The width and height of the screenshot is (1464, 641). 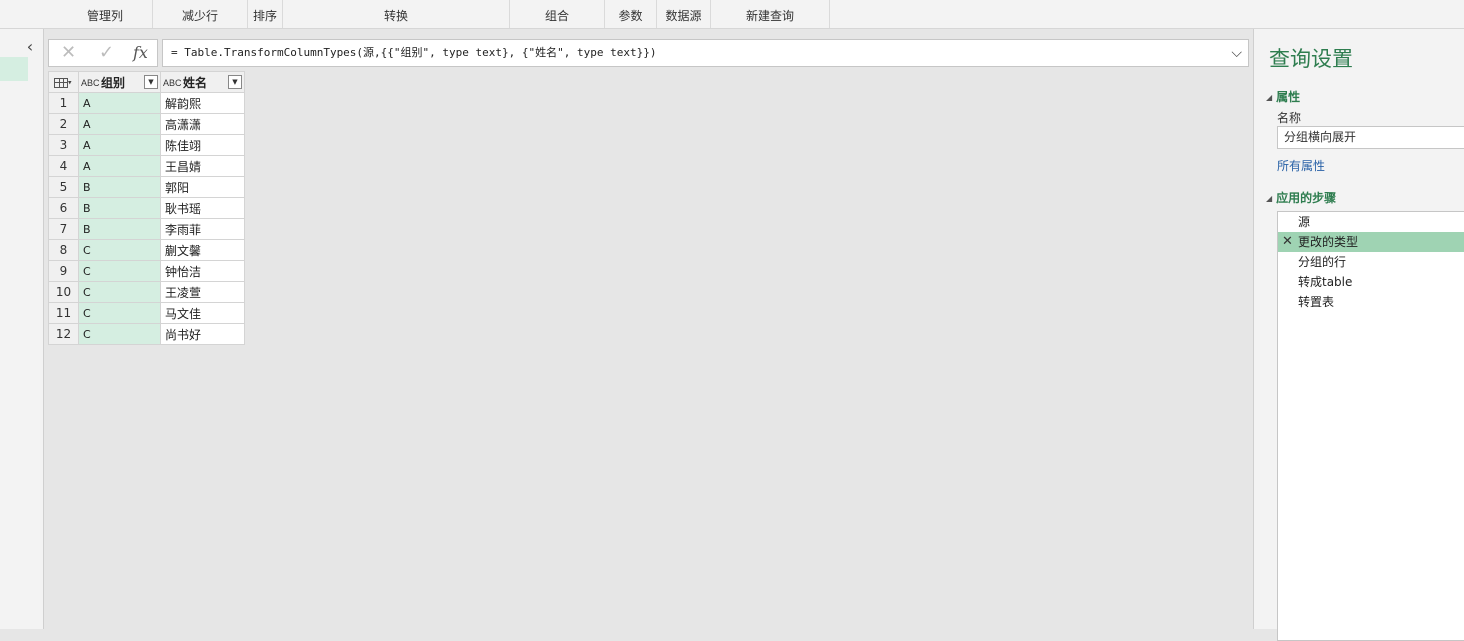 What do you see at coordinates (200, 14) in the screenshot?
I see `ribbon-group-reduce-rows: 减少行` at bounding box center [200, 14].